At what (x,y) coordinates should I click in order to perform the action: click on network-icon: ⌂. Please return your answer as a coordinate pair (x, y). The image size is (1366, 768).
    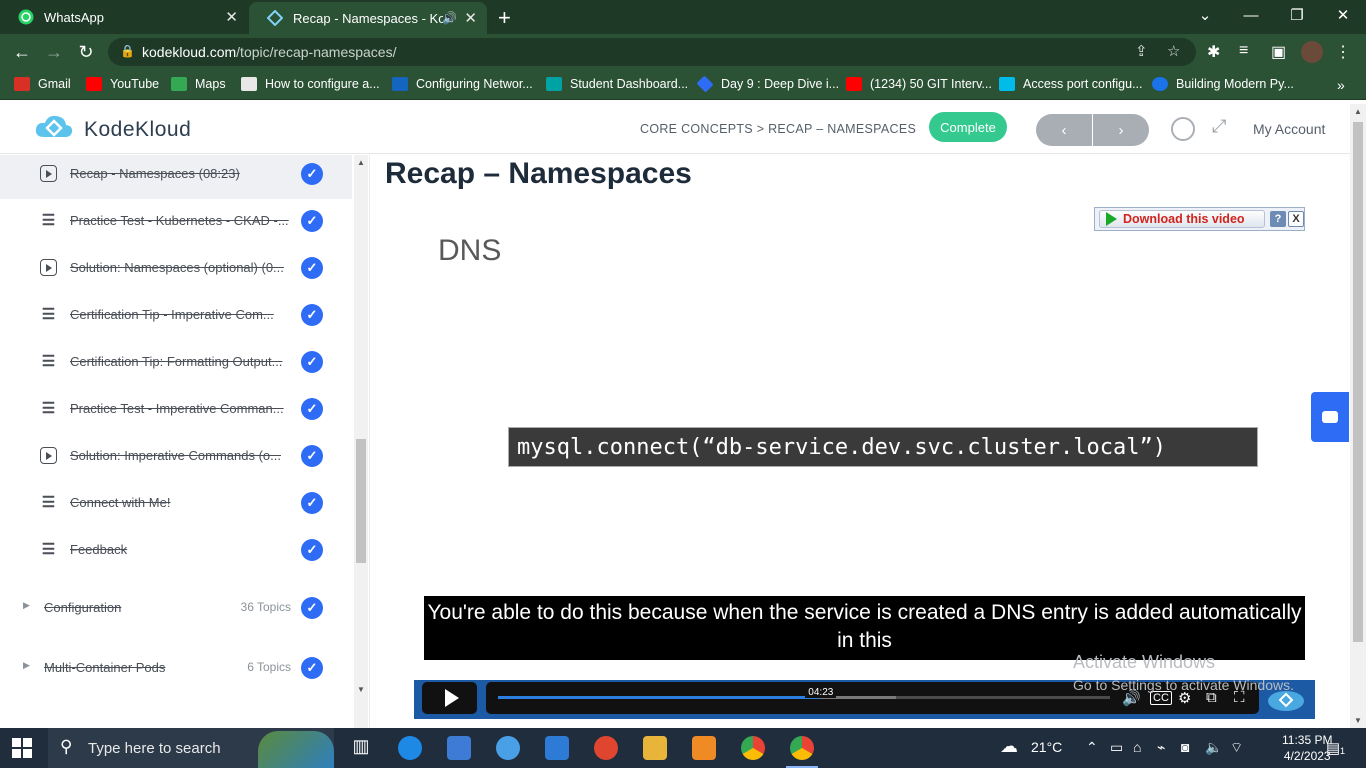
    Looking at the image, I should click on (1137, 747).